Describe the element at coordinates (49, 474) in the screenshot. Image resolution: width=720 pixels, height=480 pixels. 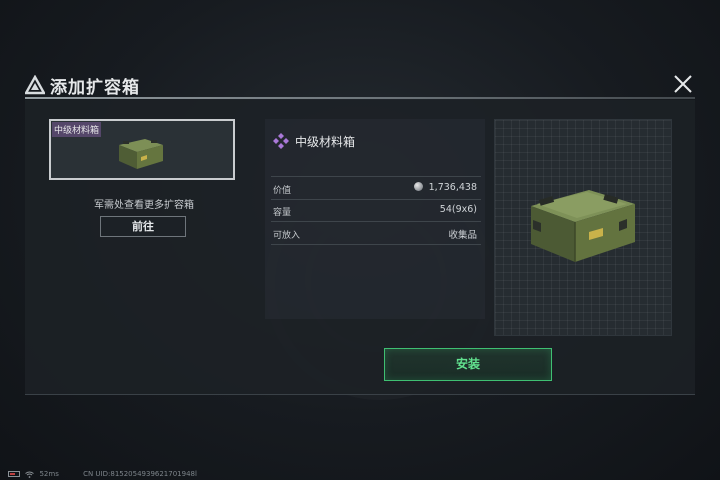
I see `ping-text: 52ms` at that location.